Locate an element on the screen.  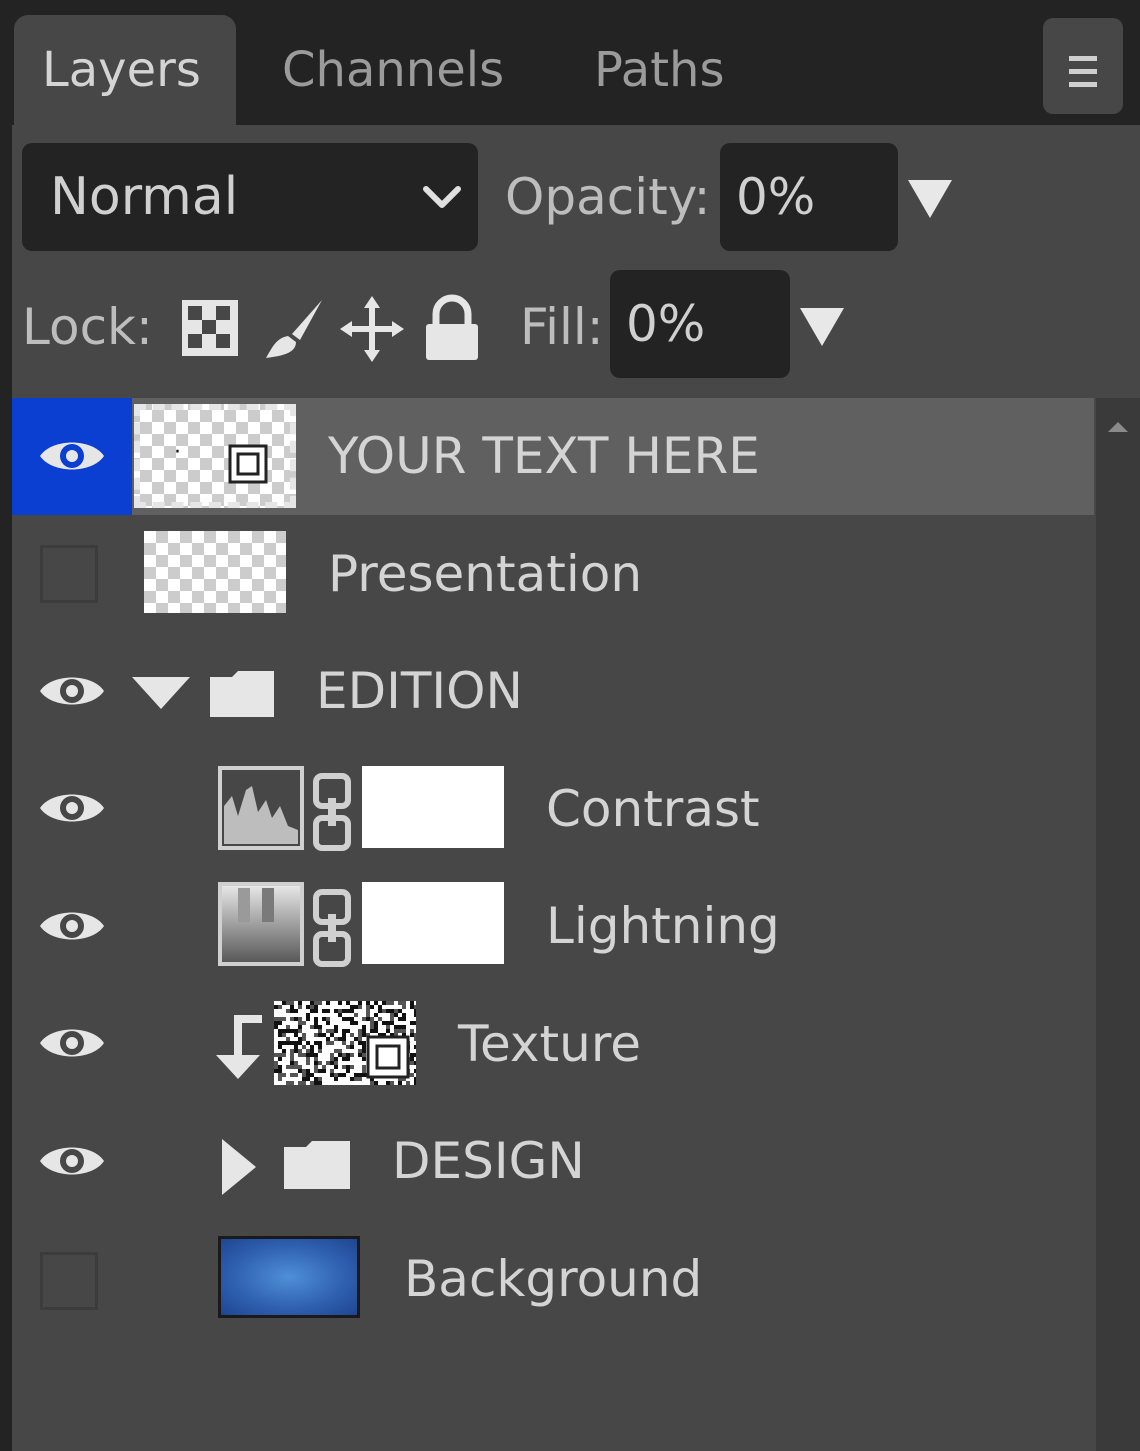
move-icon is located at coordinates (372, 329).